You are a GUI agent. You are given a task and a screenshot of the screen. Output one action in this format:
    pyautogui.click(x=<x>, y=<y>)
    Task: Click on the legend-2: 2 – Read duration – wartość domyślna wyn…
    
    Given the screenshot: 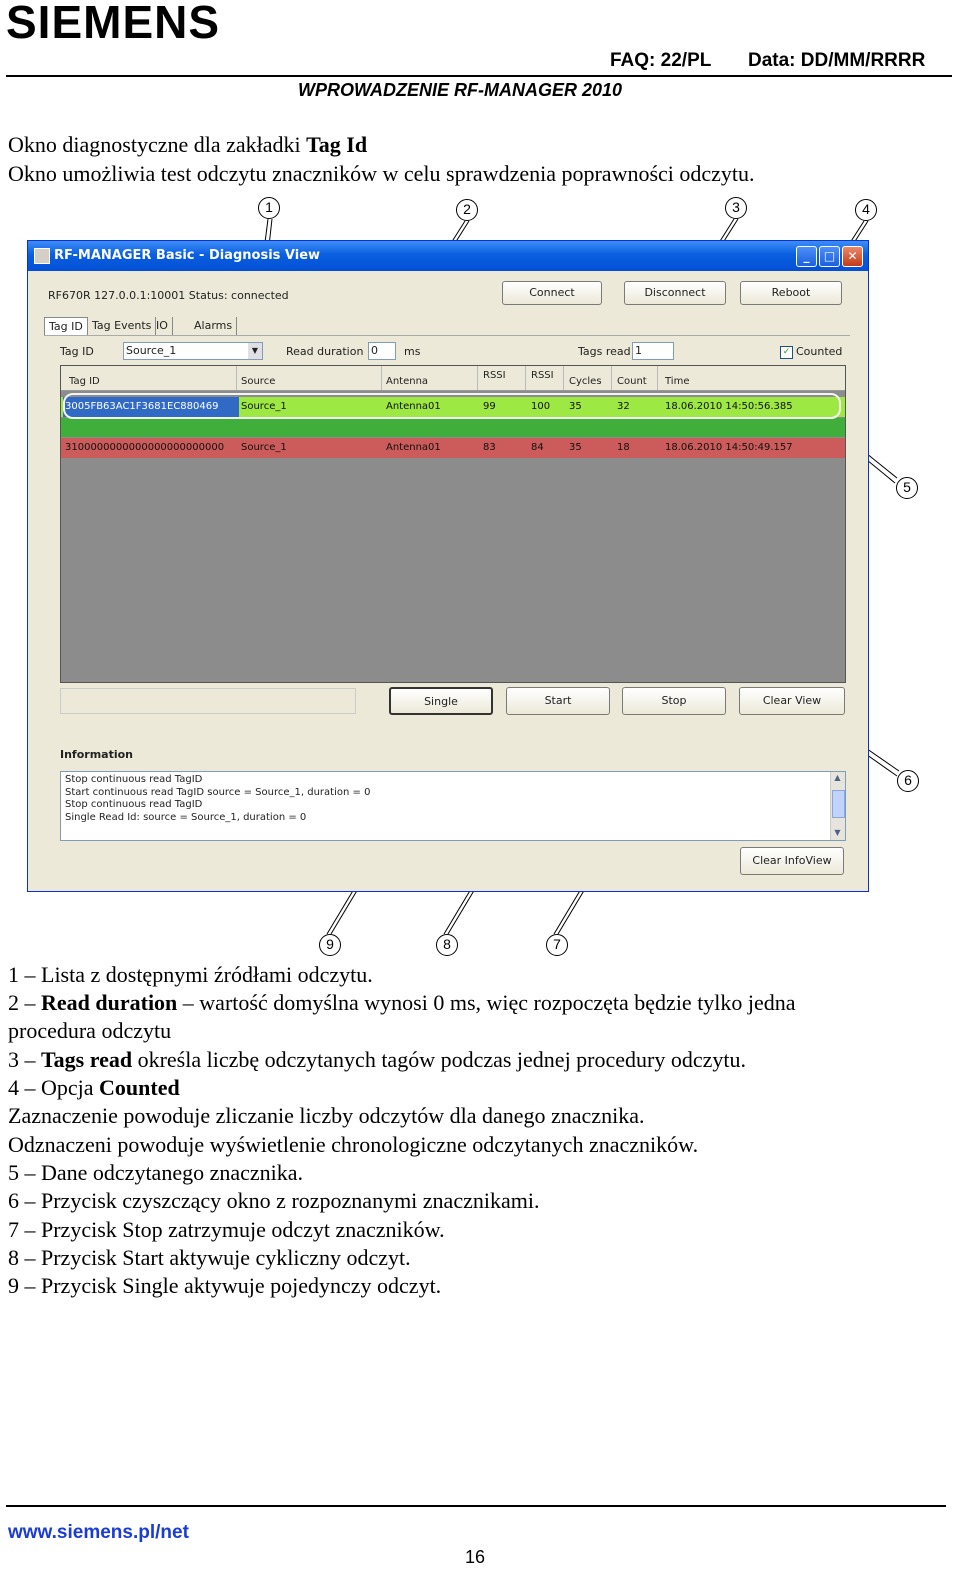 What is the action you would take?
    pyautogui.click(x=402, y=1002)
    